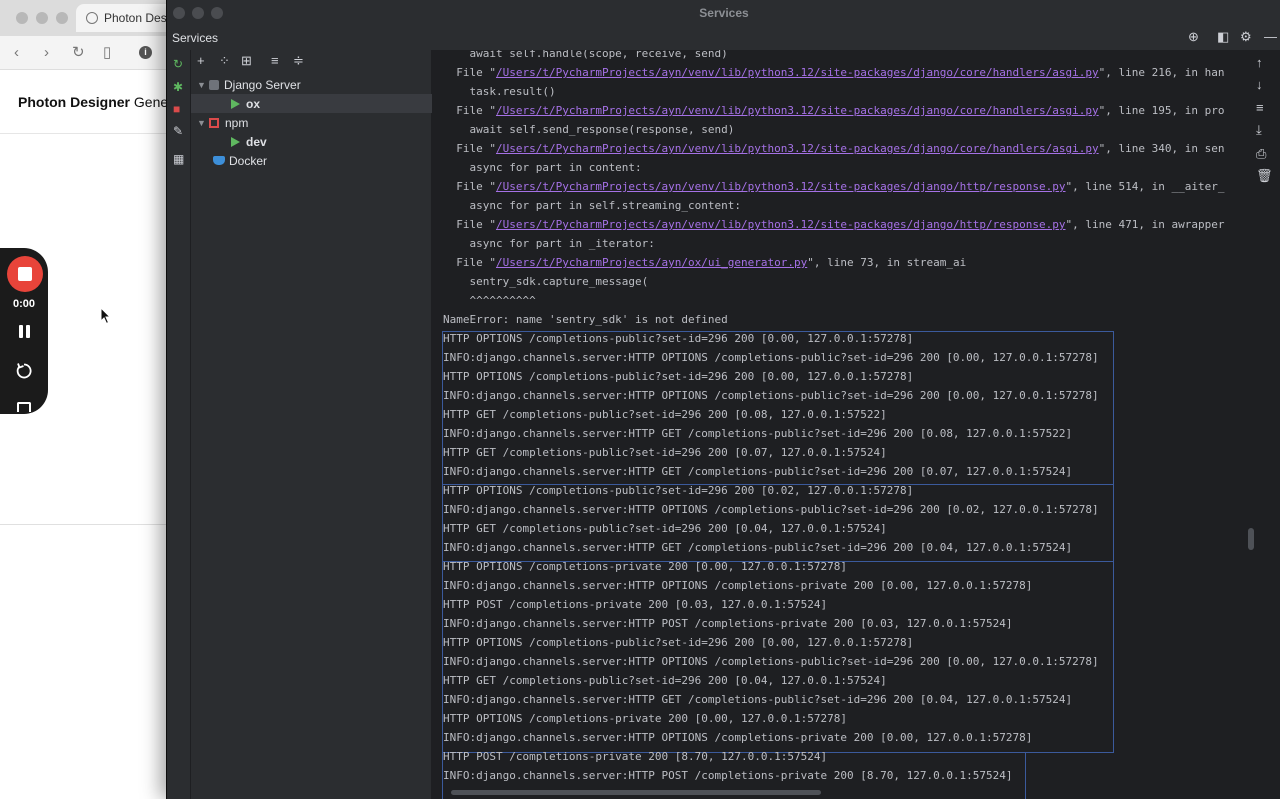 The width and height of the screenshot is (1280, 799). Describe the element at coordinates (24, 371) in the screenshot. I see `restart-icon` at that location.